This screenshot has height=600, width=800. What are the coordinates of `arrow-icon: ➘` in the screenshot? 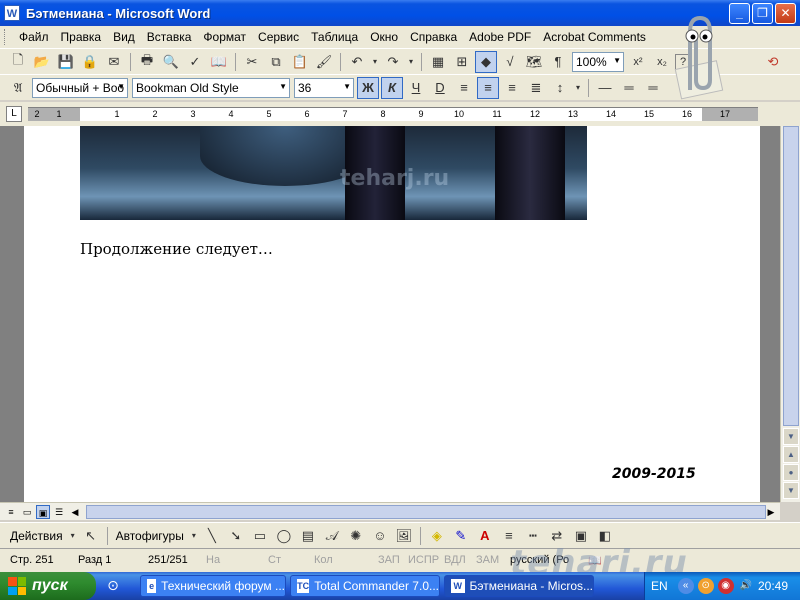 It's located at (236, 536).